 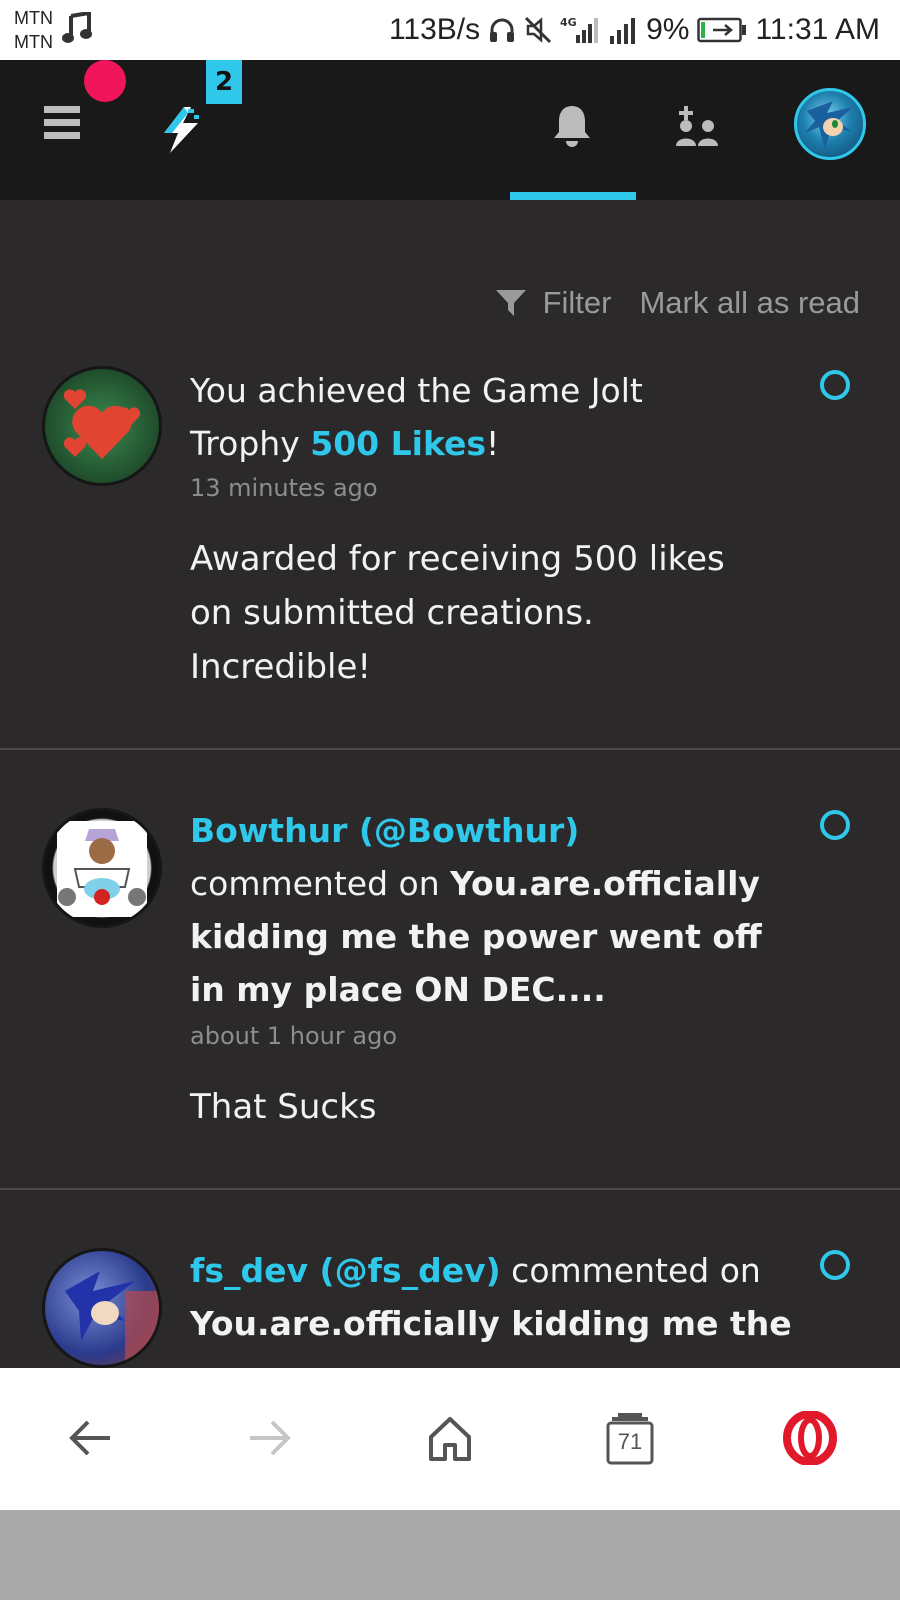 I want to click on notification-actions: Filter Mark all as read, so click(x=677, y=303).